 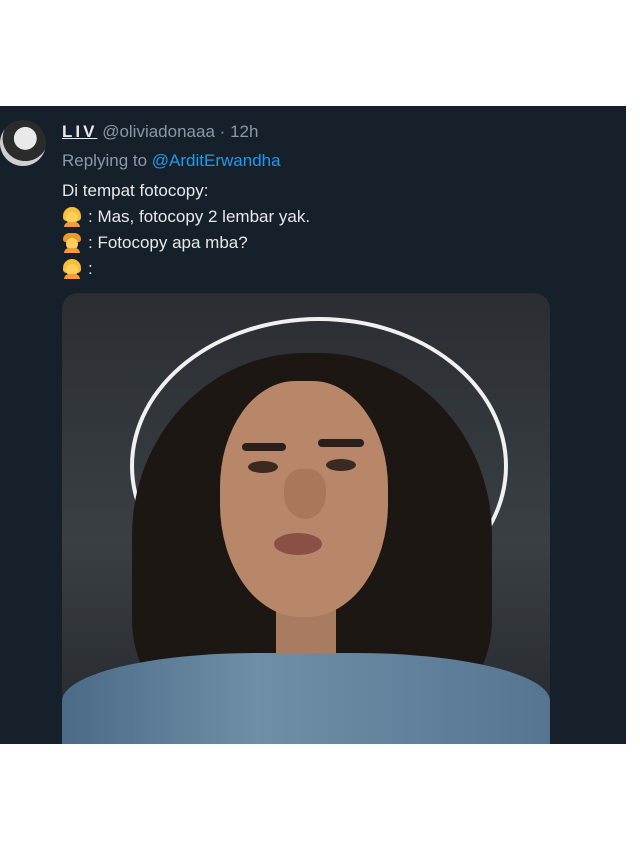 I want to click on tweet-header: LIV @oliviadonaaa · 12h, so click(x=160, y=132).